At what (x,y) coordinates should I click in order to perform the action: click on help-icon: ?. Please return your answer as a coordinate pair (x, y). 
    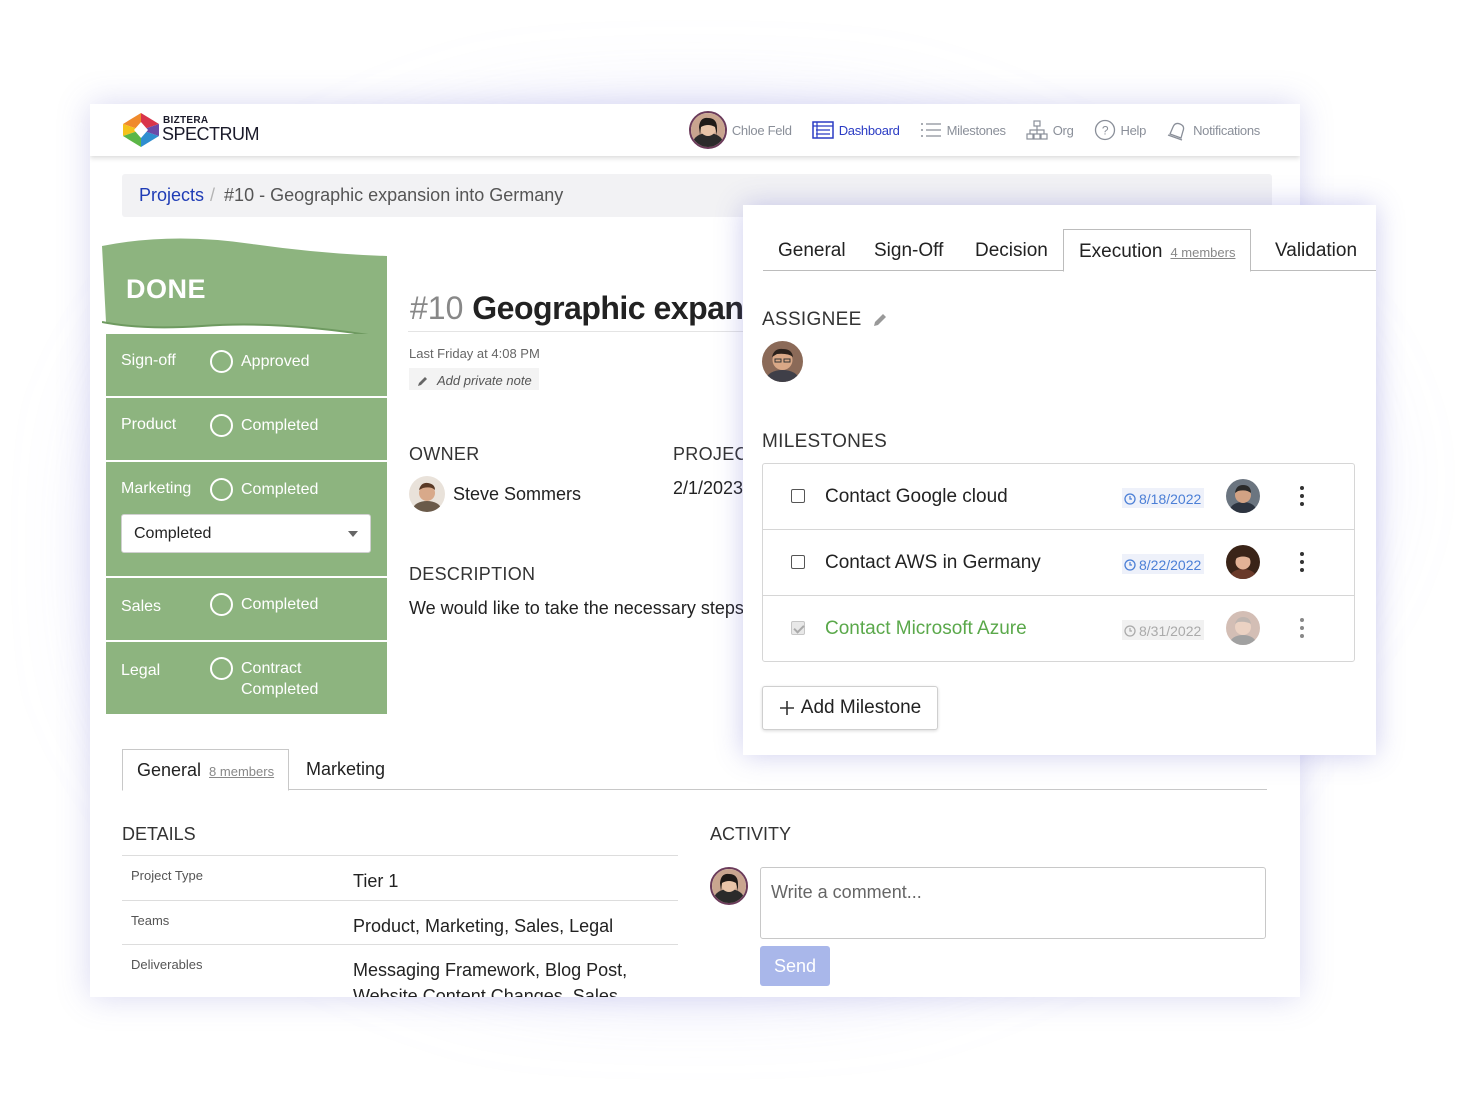
    Looking at the image, I should click on (1104, 130).